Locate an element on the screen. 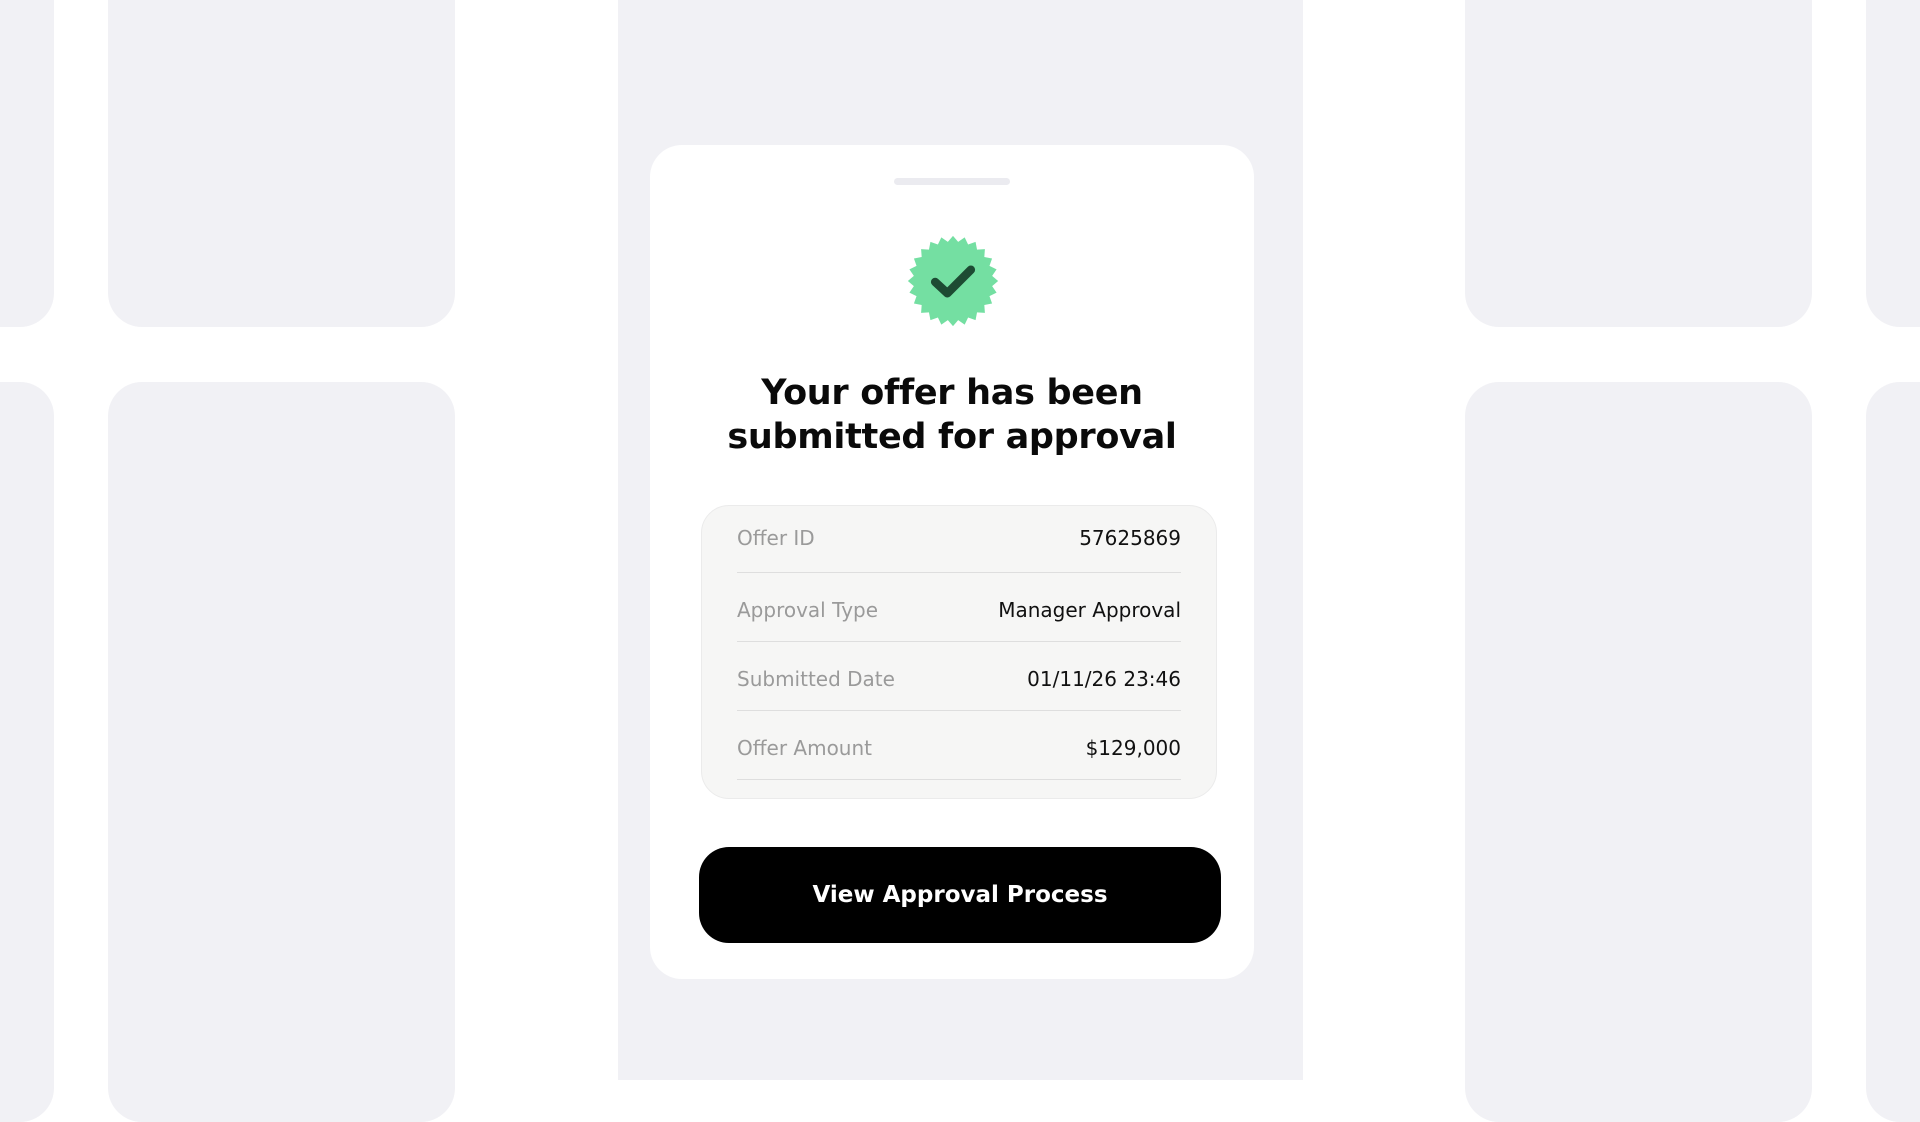  badge-starburst is located at coordinates (953, 281).